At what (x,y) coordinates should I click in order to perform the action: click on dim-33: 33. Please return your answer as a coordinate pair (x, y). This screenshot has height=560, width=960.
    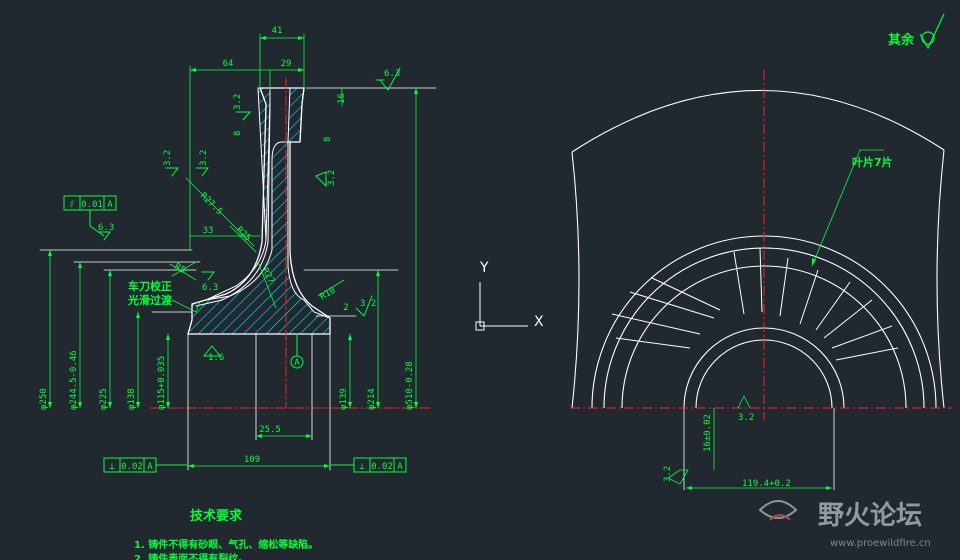
    Looking at the image, I should click on (208, 231).